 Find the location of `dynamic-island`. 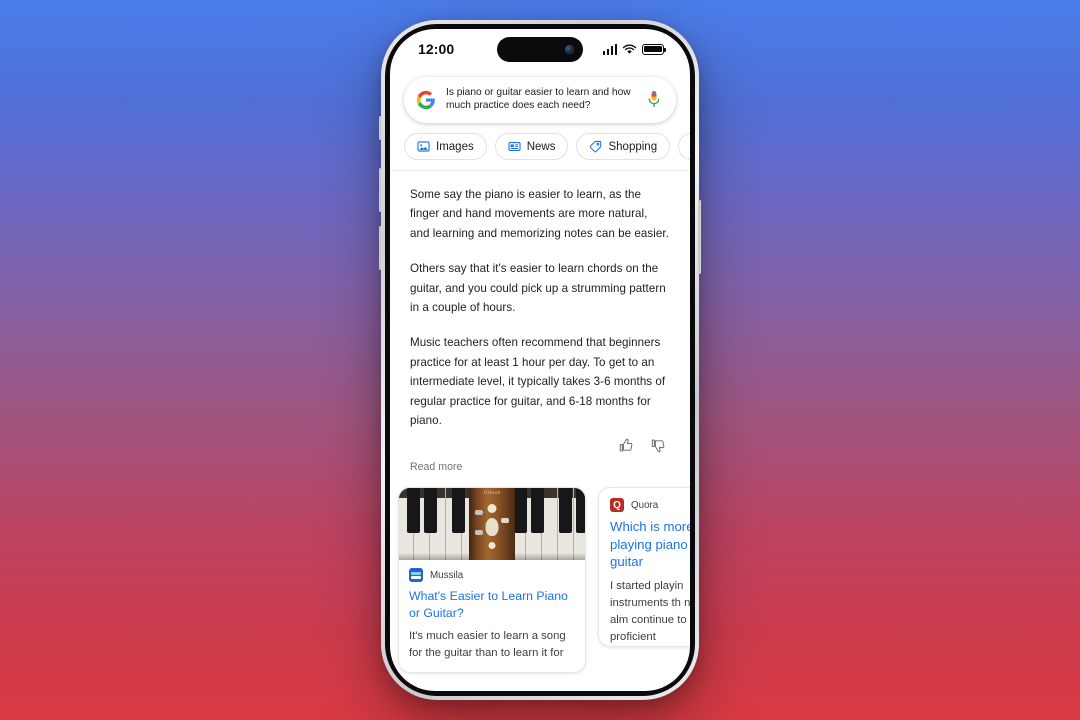

dynamic-island is located at coordinates (540, 49).